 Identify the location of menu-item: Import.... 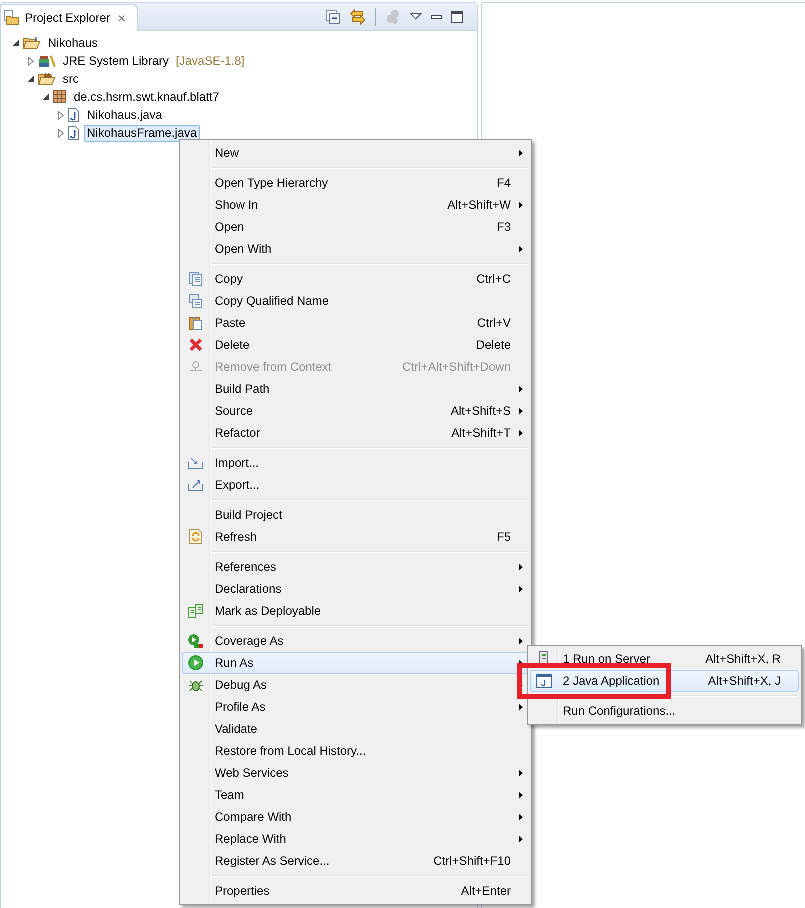
(355, 463).